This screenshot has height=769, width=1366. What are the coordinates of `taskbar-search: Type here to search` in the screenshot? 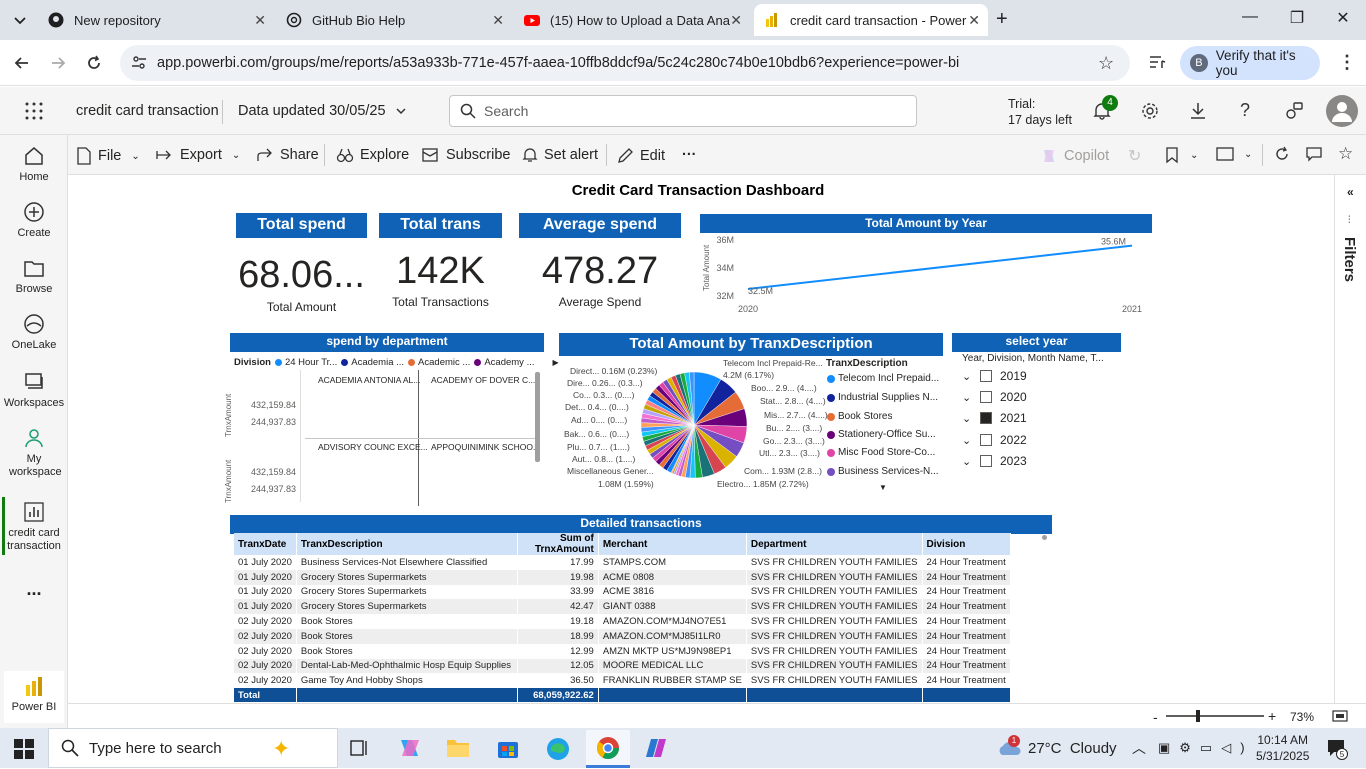 It's located at (193, 748).